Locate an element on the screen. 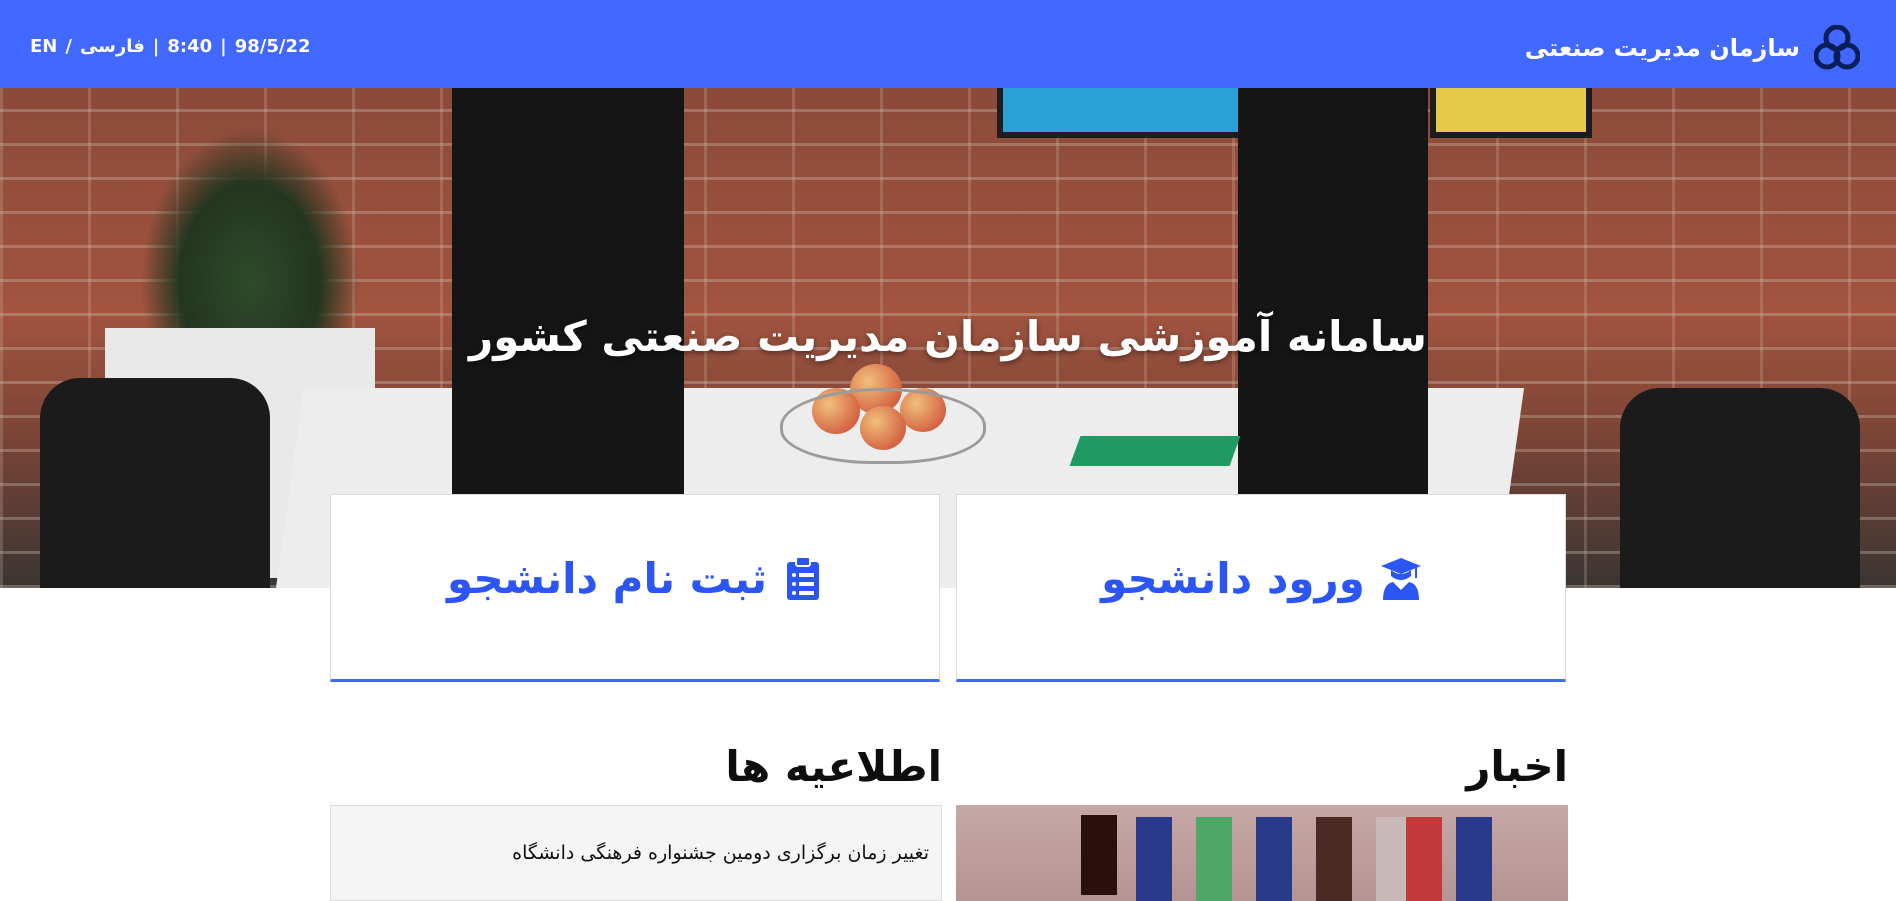 The width and height of the screenshot is (1896, 901). graduate-icon is located at coordinates (1400, 579).